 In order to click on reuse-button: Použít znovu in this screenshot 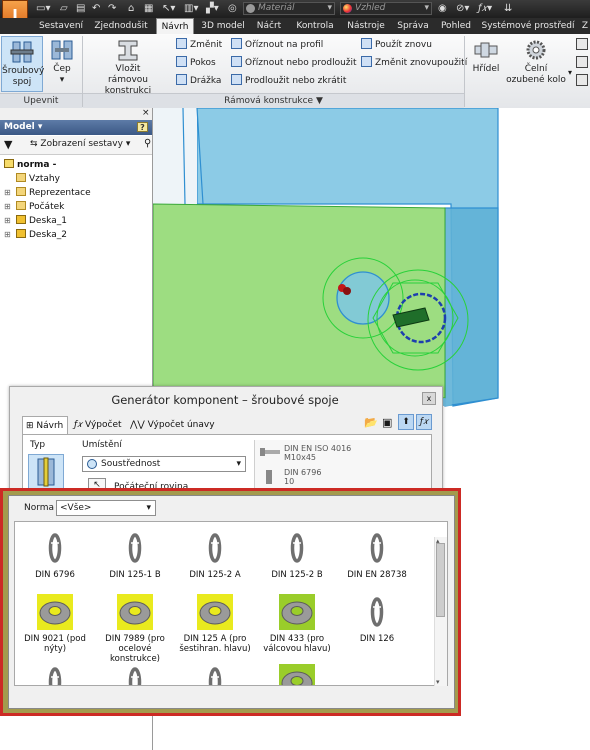, I will do `click(396, 45)`.